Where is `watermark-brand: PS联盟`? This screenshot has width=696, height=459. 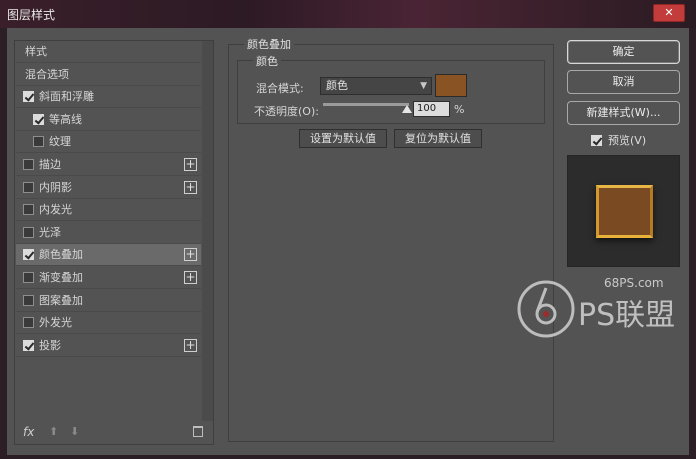 watermark-brand: PS联盟 is located at coordinates (627, 315).